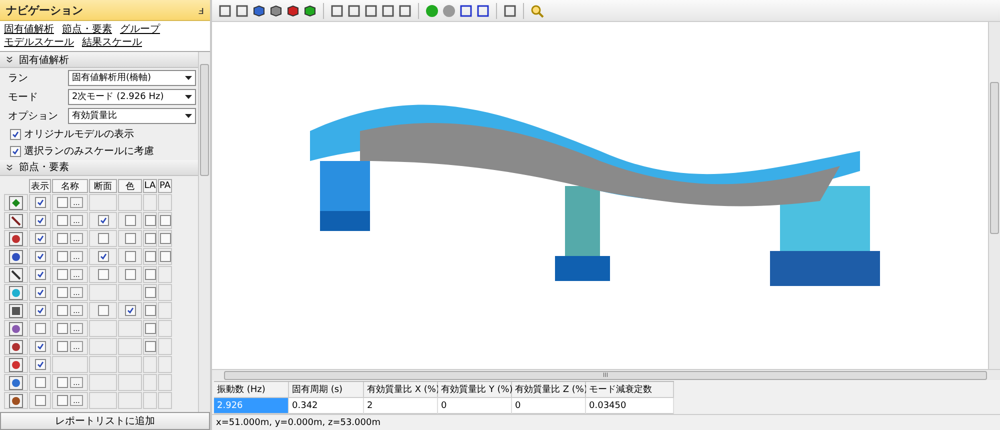  What do you see at coordinates (251, 390) in the screenshot?
I see `column-header: 振動数 (Hz)` at bounding box center [251, 390].